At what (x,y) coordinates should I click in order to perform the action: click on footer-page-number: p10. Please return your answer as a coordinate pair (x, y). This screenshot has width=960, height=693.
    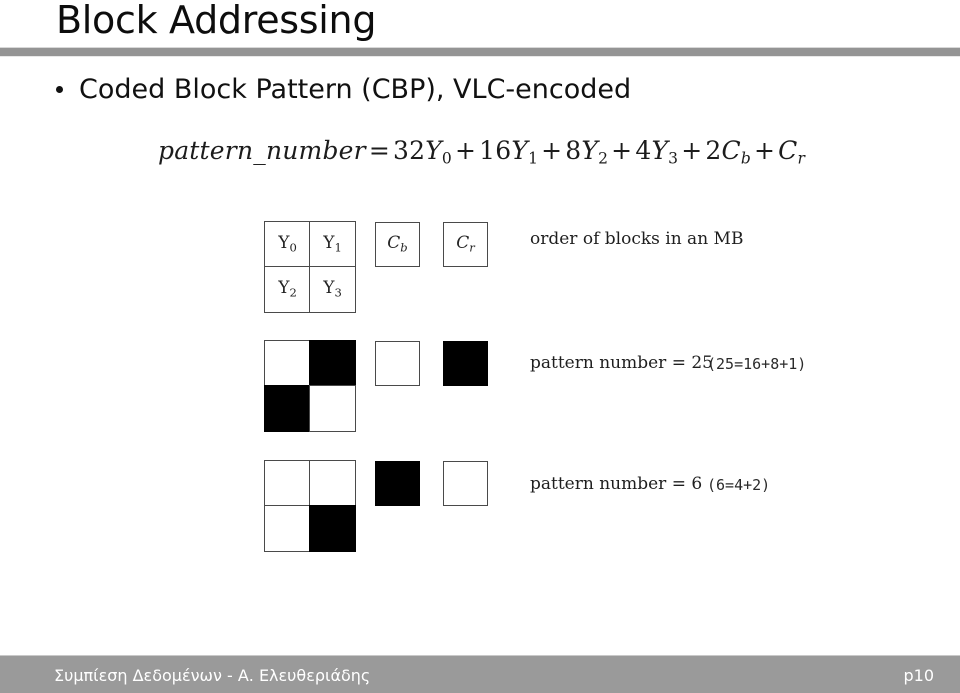
    Looking at the image, I should click on (918, 675).